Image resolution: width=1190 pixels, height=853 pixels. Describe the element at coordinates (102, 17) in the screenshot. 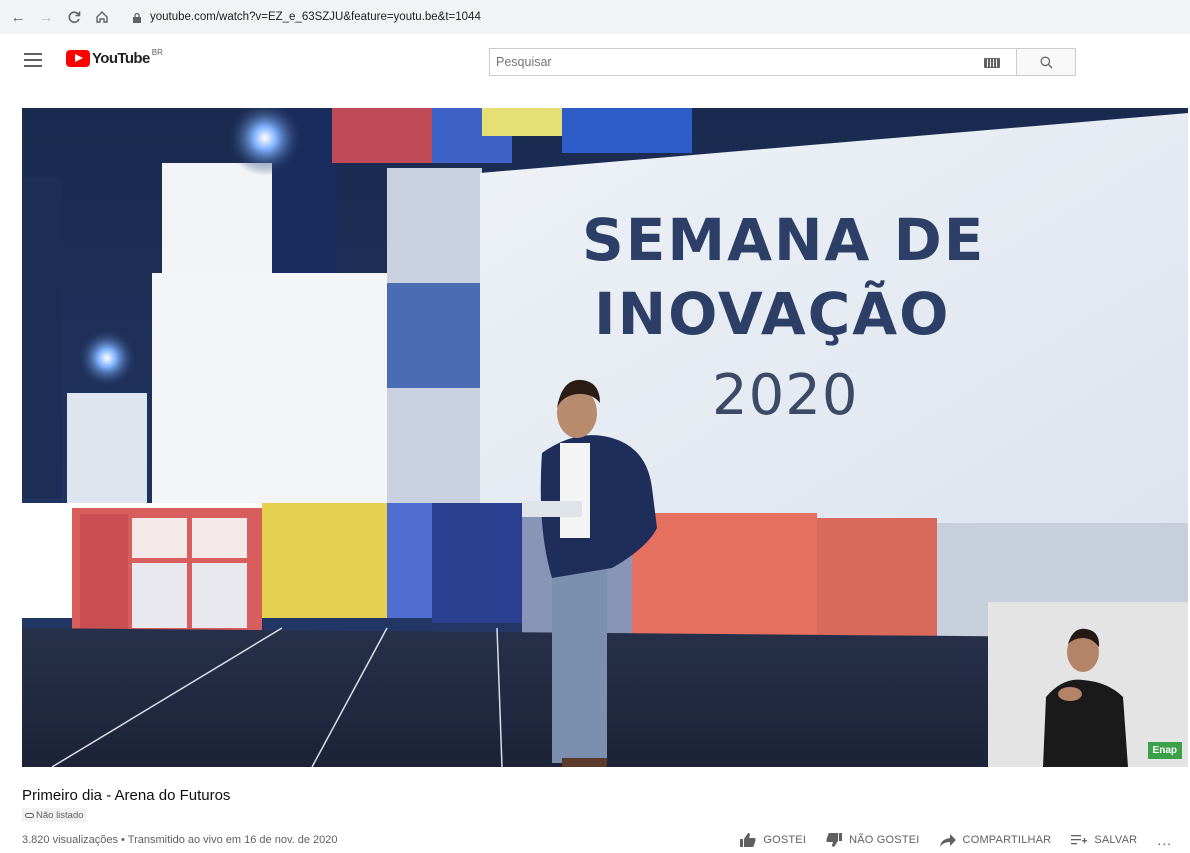

I see `home-icon` at that location.